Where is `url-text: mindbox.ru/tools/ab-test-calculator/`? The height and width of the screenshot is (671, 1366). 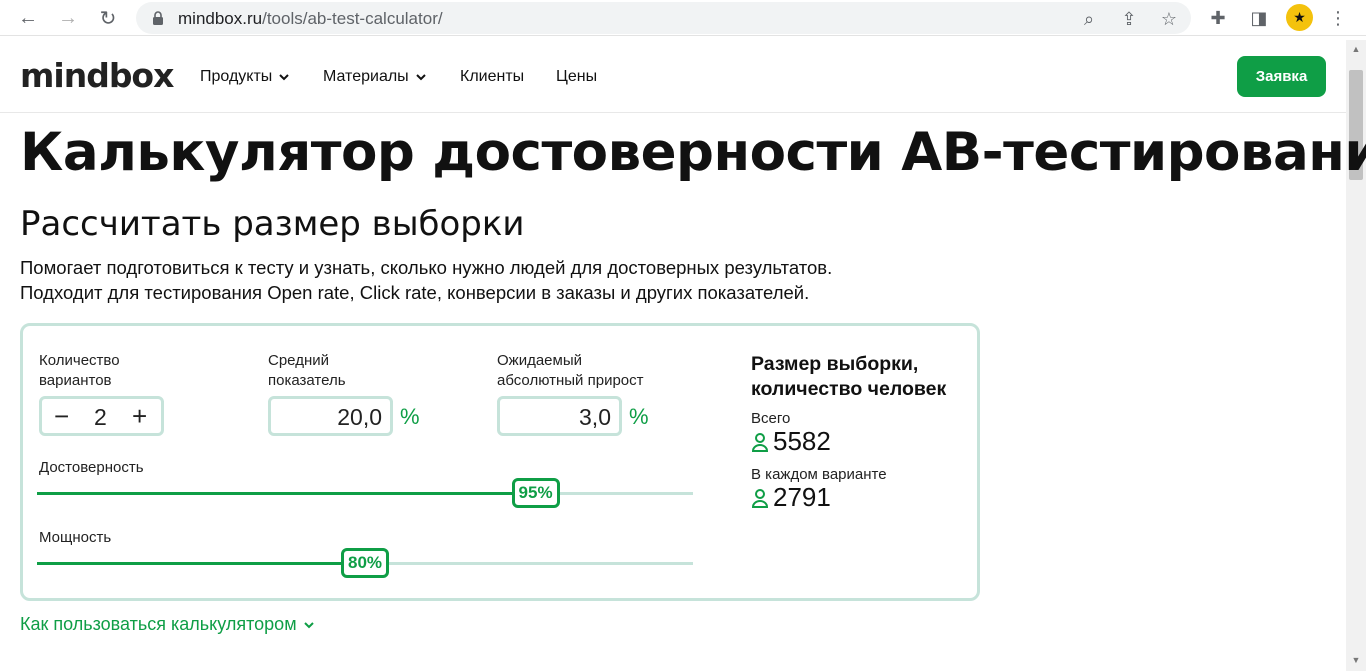
url-text: mindbox.ru/tools/ab-test-calculator/ is located at coordinates (310, 19).